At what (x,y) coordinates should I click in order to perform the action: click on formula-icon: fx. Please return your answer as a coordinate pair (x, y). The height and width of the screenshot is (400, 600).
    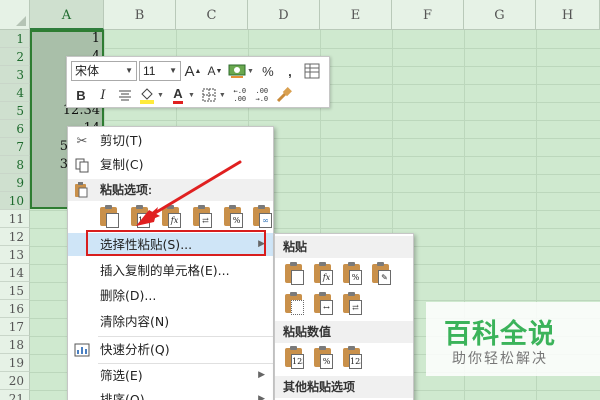
    Looking at the image, I should click on (174, 220).